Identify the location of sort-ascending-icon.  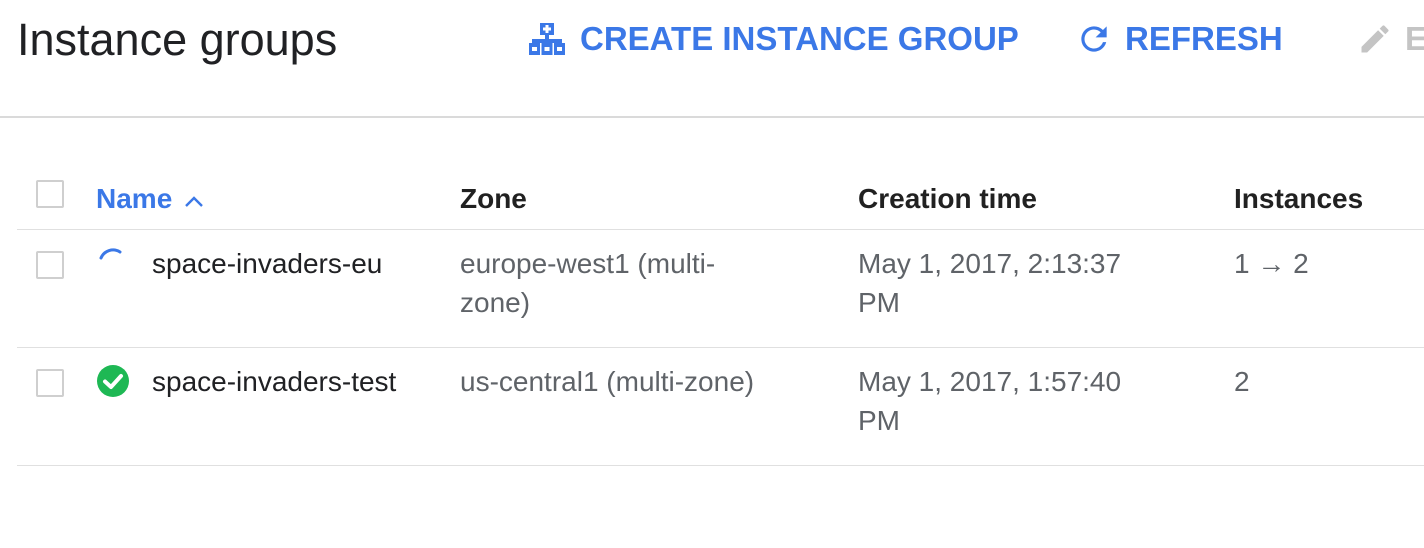
(194, 198).